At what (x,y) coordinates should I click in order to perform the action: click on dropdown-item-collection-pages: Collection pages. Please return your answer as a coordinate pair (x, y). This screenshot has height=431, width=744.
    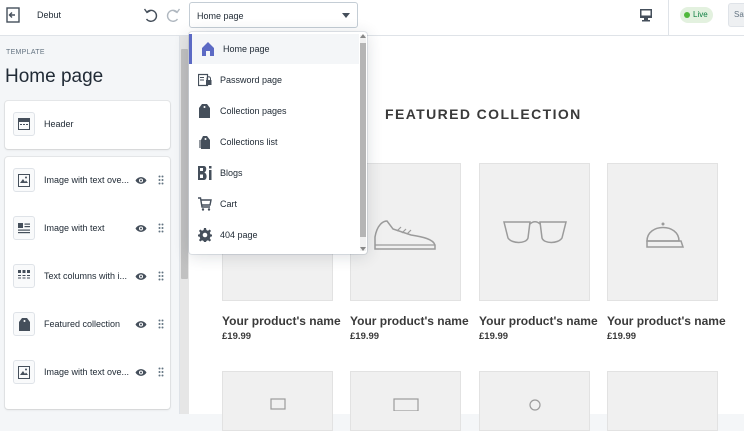
    Looking at the image, I should click on (274, 111).